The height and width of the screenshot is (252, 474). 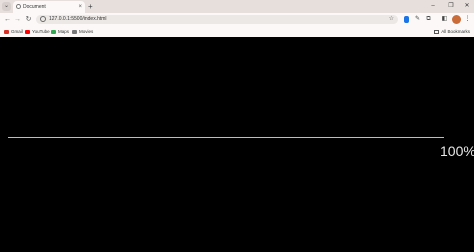 I want to click on eyedropper-icon: ✎, so click(x=417, y=19).